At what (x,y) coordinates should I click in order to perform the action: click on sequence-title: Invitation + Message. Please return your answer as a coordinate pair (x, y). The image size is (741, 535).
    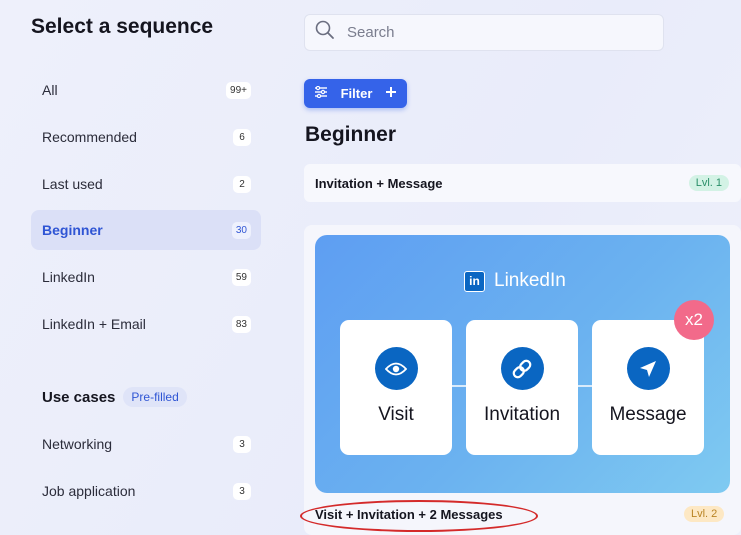
    Looking at the image, I should click on (379, 183).